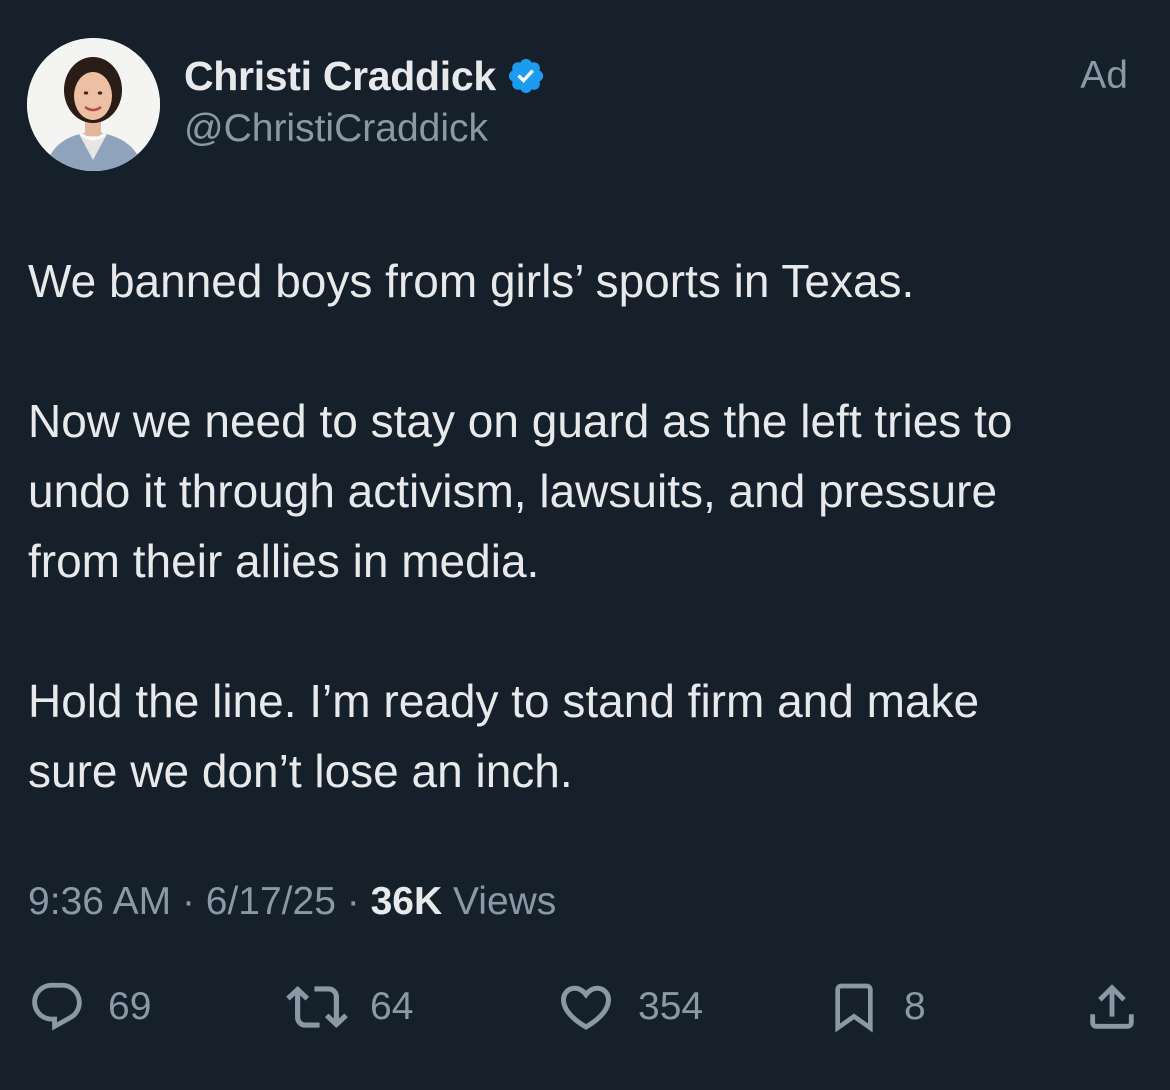 This screenshot has width=1170, height=1090. I want to click on bookmark-button: 8, so click(876, 1007).